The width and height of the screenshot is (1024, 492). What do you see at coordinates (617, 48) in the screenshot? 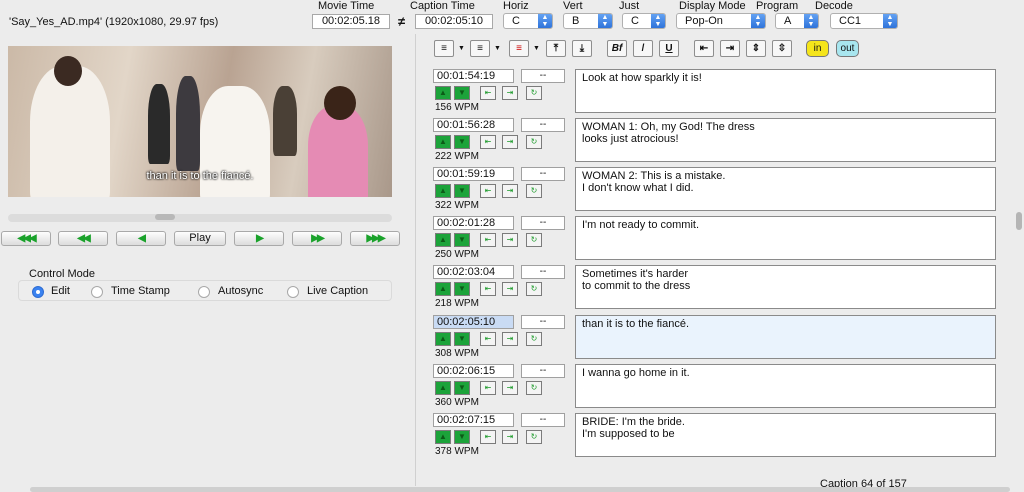
I see `bold-italic-icon: Bf` at bounding box center [617, 48].